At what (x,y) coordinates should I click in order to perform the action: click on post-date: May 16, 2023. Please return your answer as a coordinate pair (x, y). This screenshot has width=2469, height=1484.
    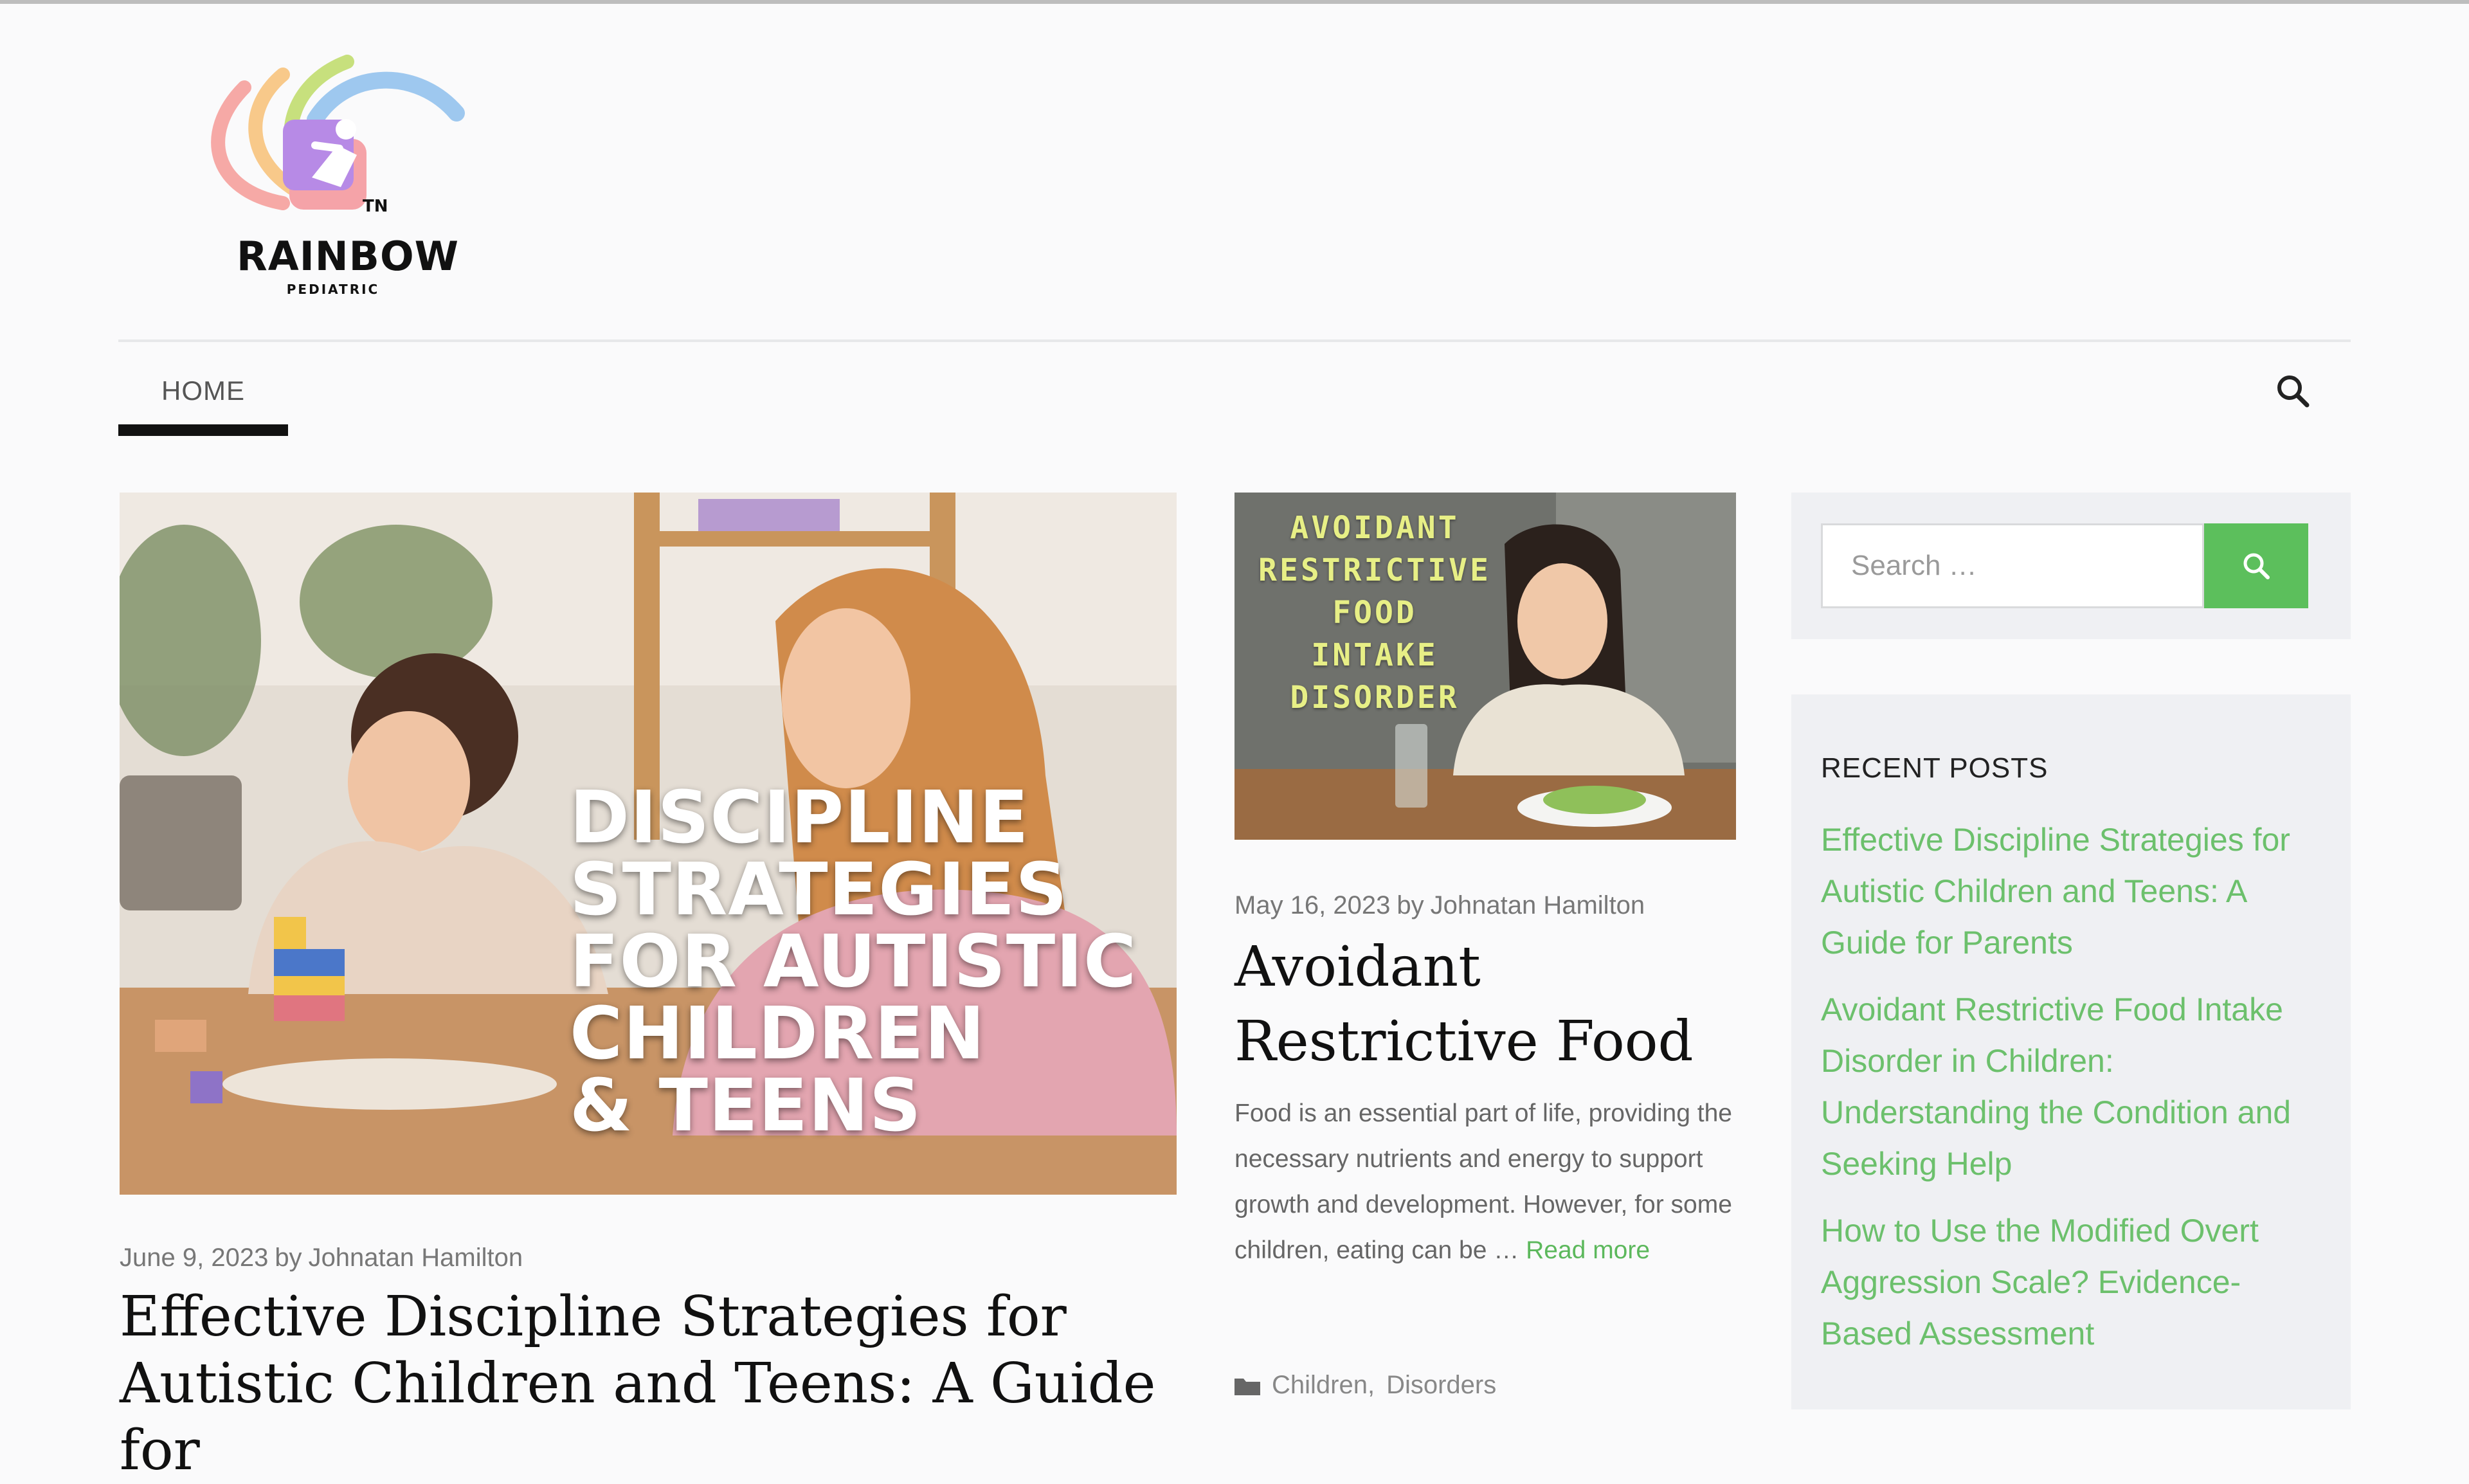
    Looking at the image, I should click on (1312, 905).